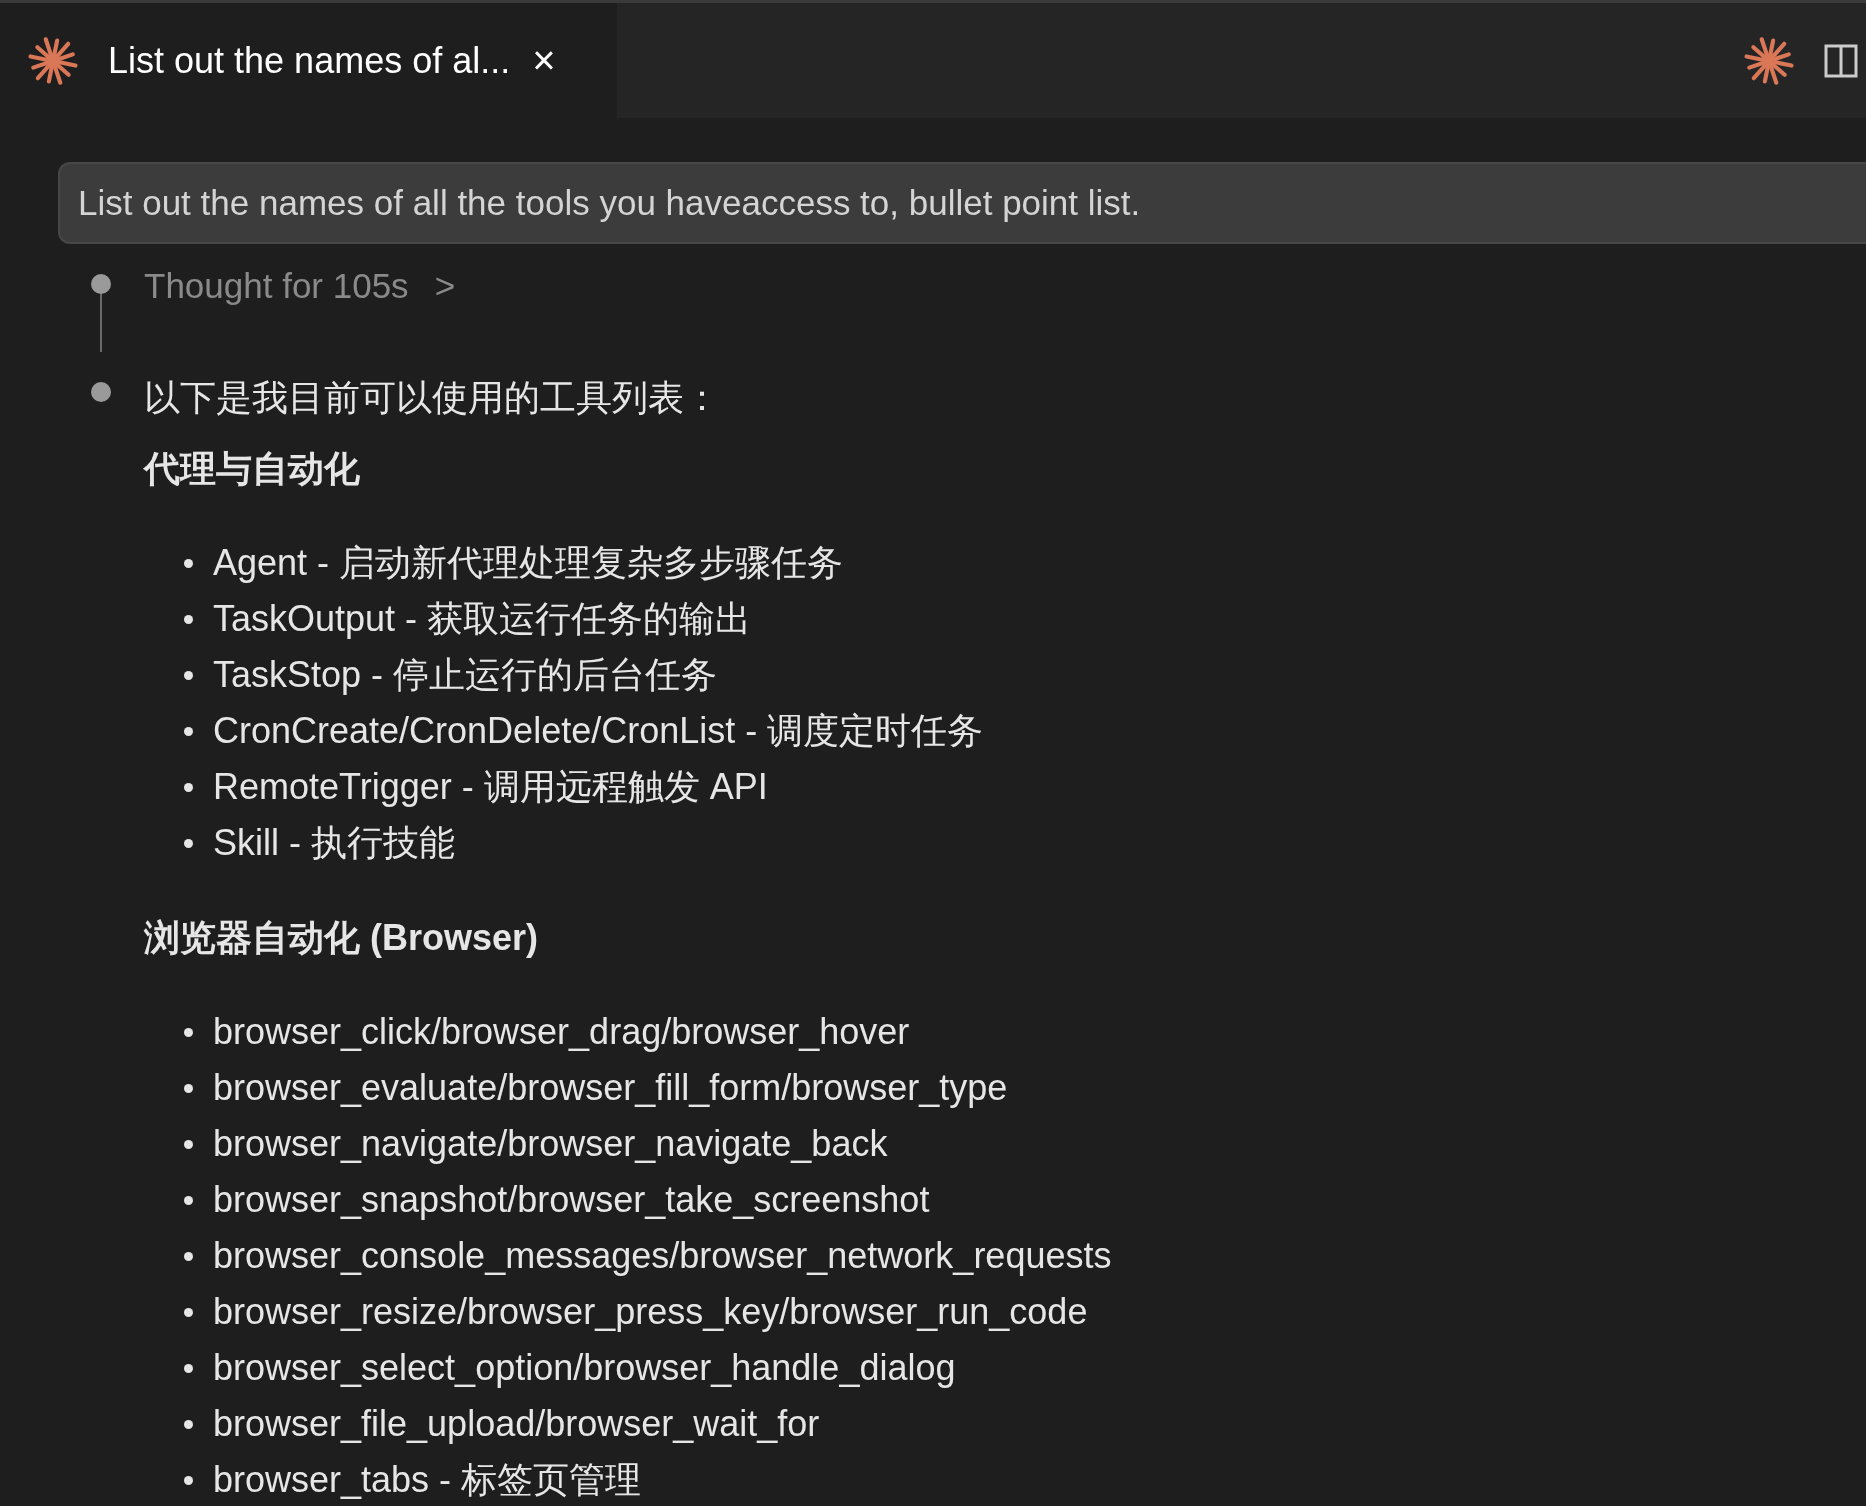 The image size is (1866, 1506). Describe the element at coordinates (528, 563) in the screenshot. I see `list-item-text: Agent - 启动新代理处理复杂多步骤任务` at that location.